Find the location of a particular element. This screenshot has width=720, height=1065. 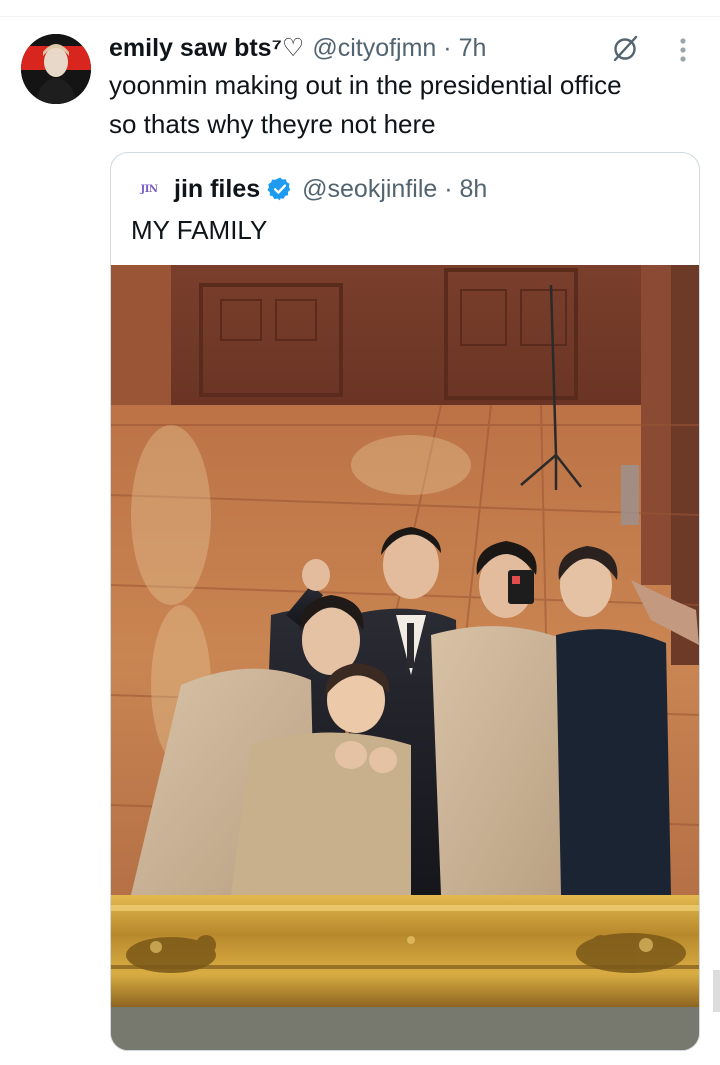

author-avatar is located at coordinates (56, 69).